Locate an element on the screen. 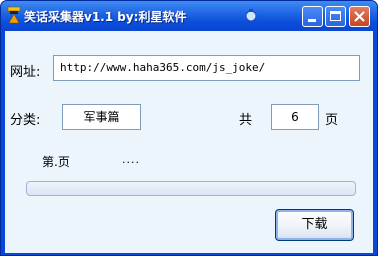  maximize-icon is located at coordinates (335, 16).